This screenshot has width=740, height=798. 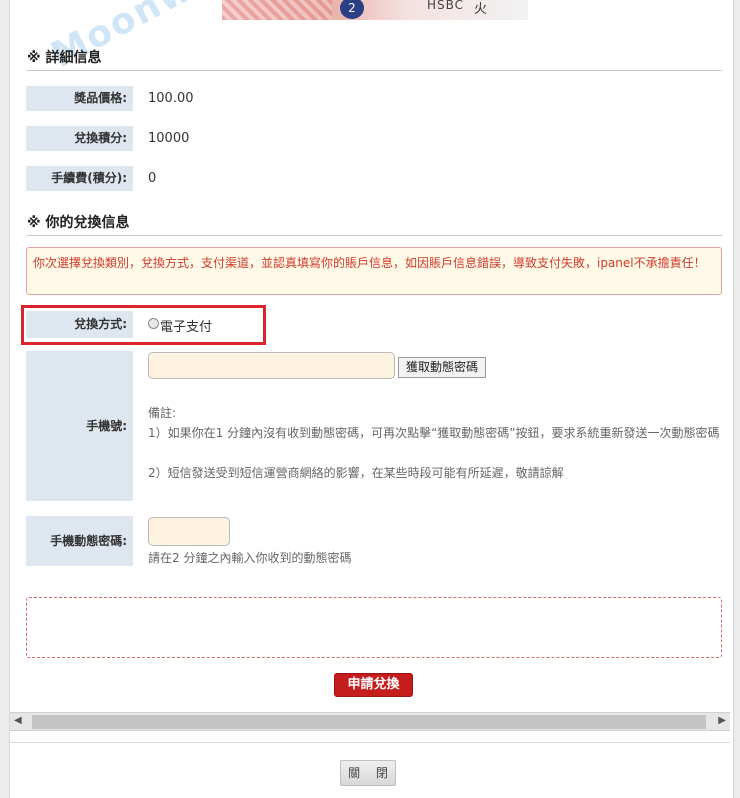 I want to click on code-input, so click(x=189, y=531).